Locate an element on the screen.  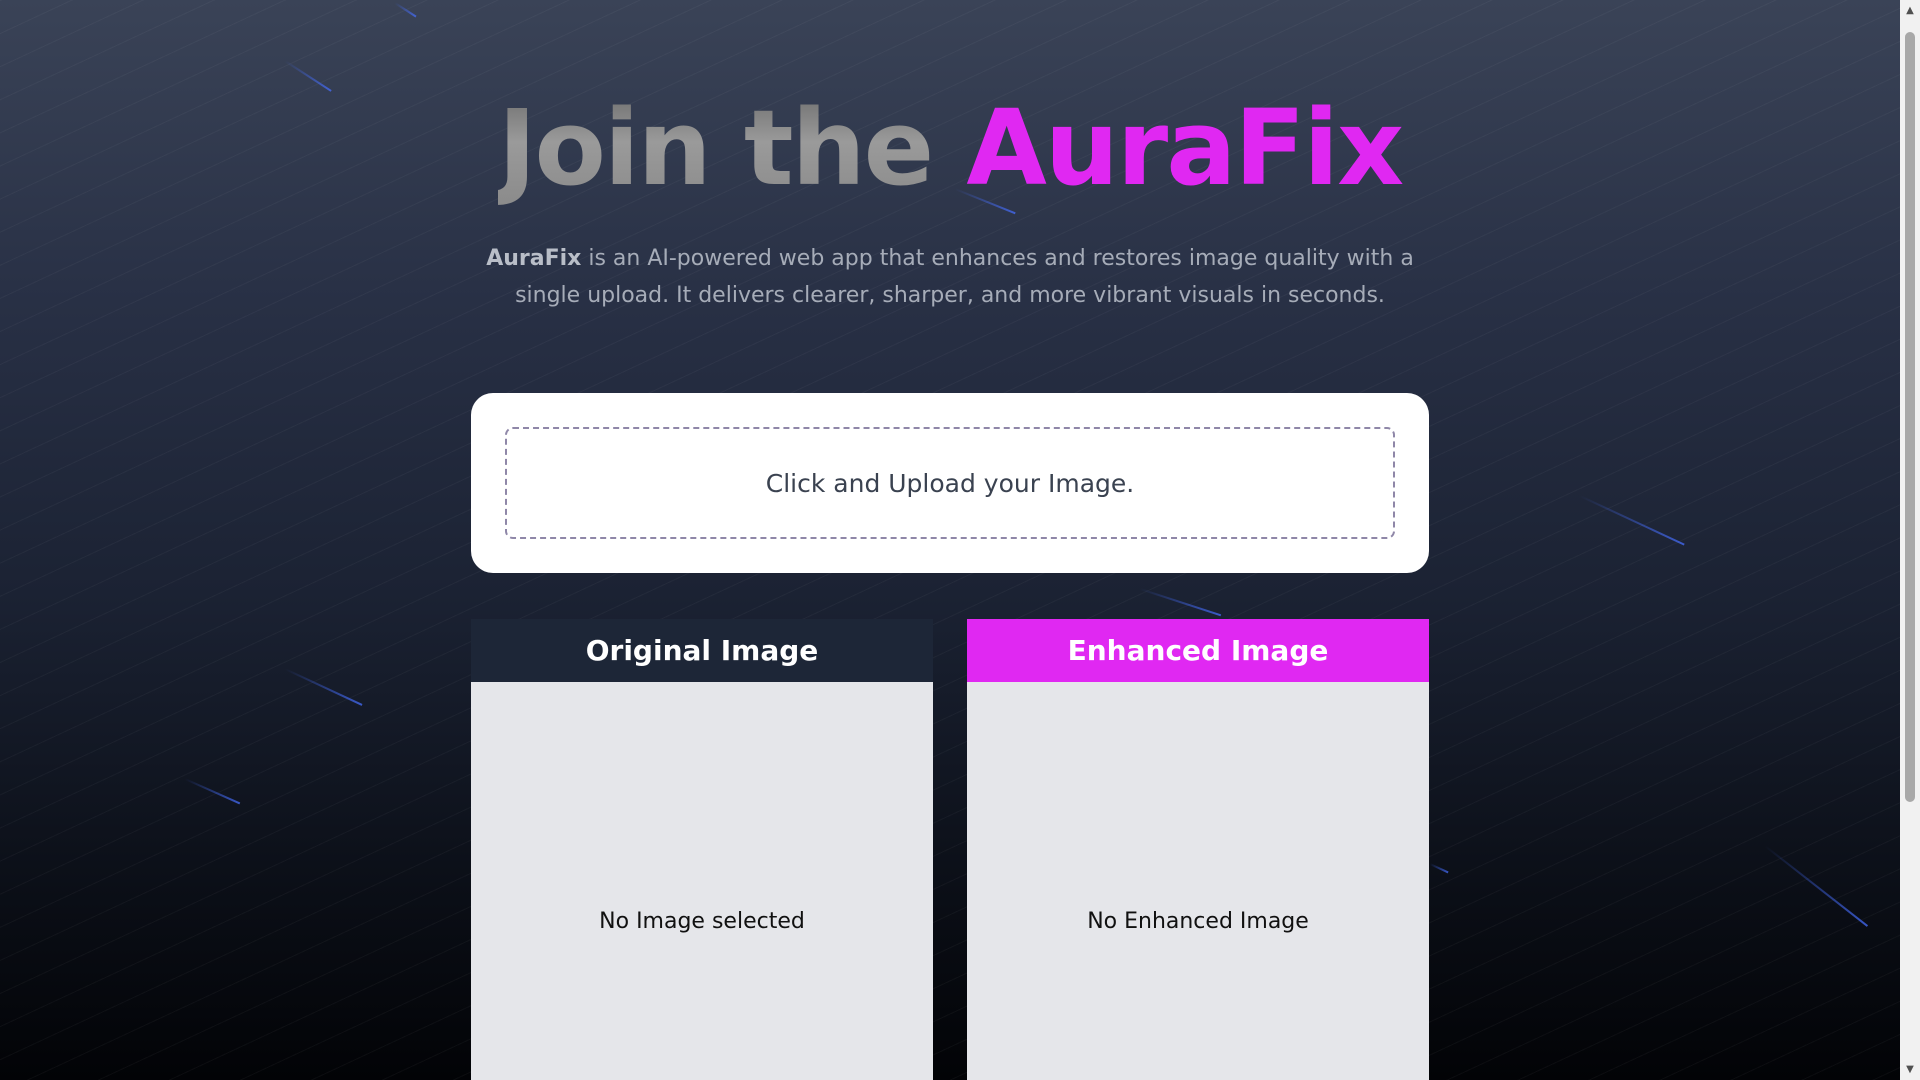
upload-card: Click and Upload your Image. is located at coordinates (950, 483).